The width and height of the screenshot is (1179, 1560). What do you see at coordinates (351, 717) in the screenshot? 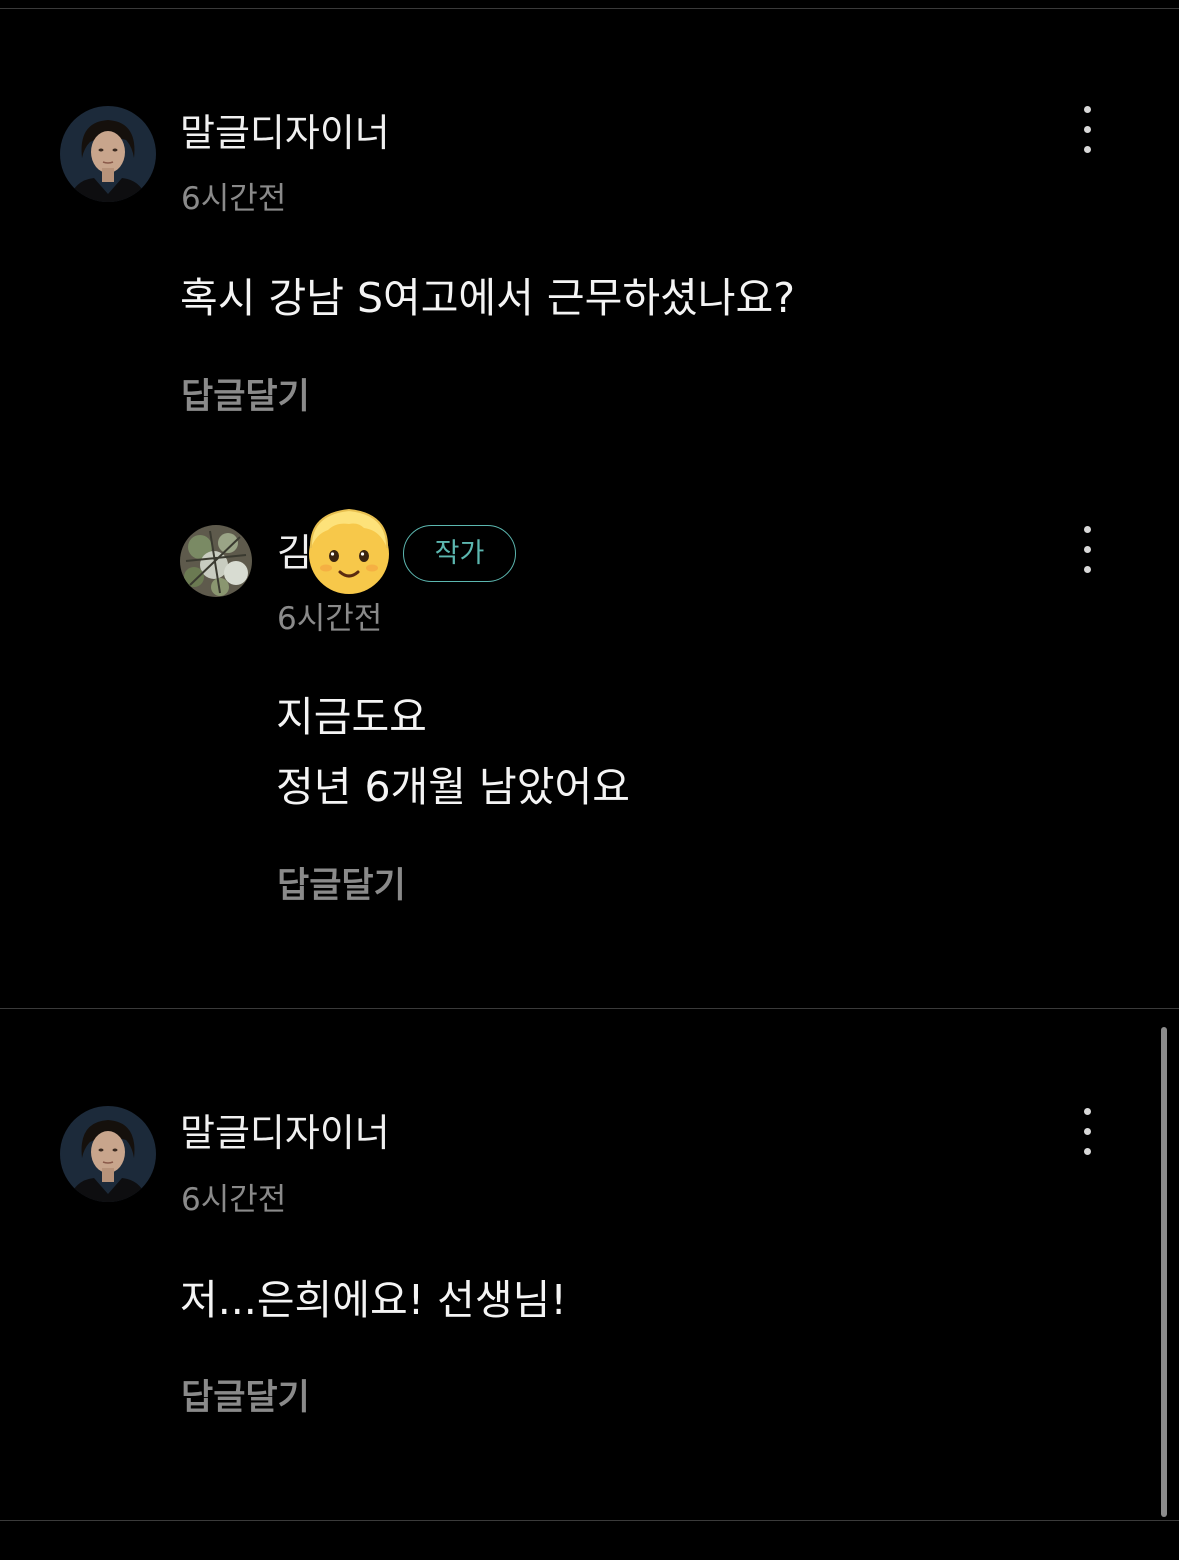
I see `comment-text-line: 지금도요` at bounding box center [351, 717].